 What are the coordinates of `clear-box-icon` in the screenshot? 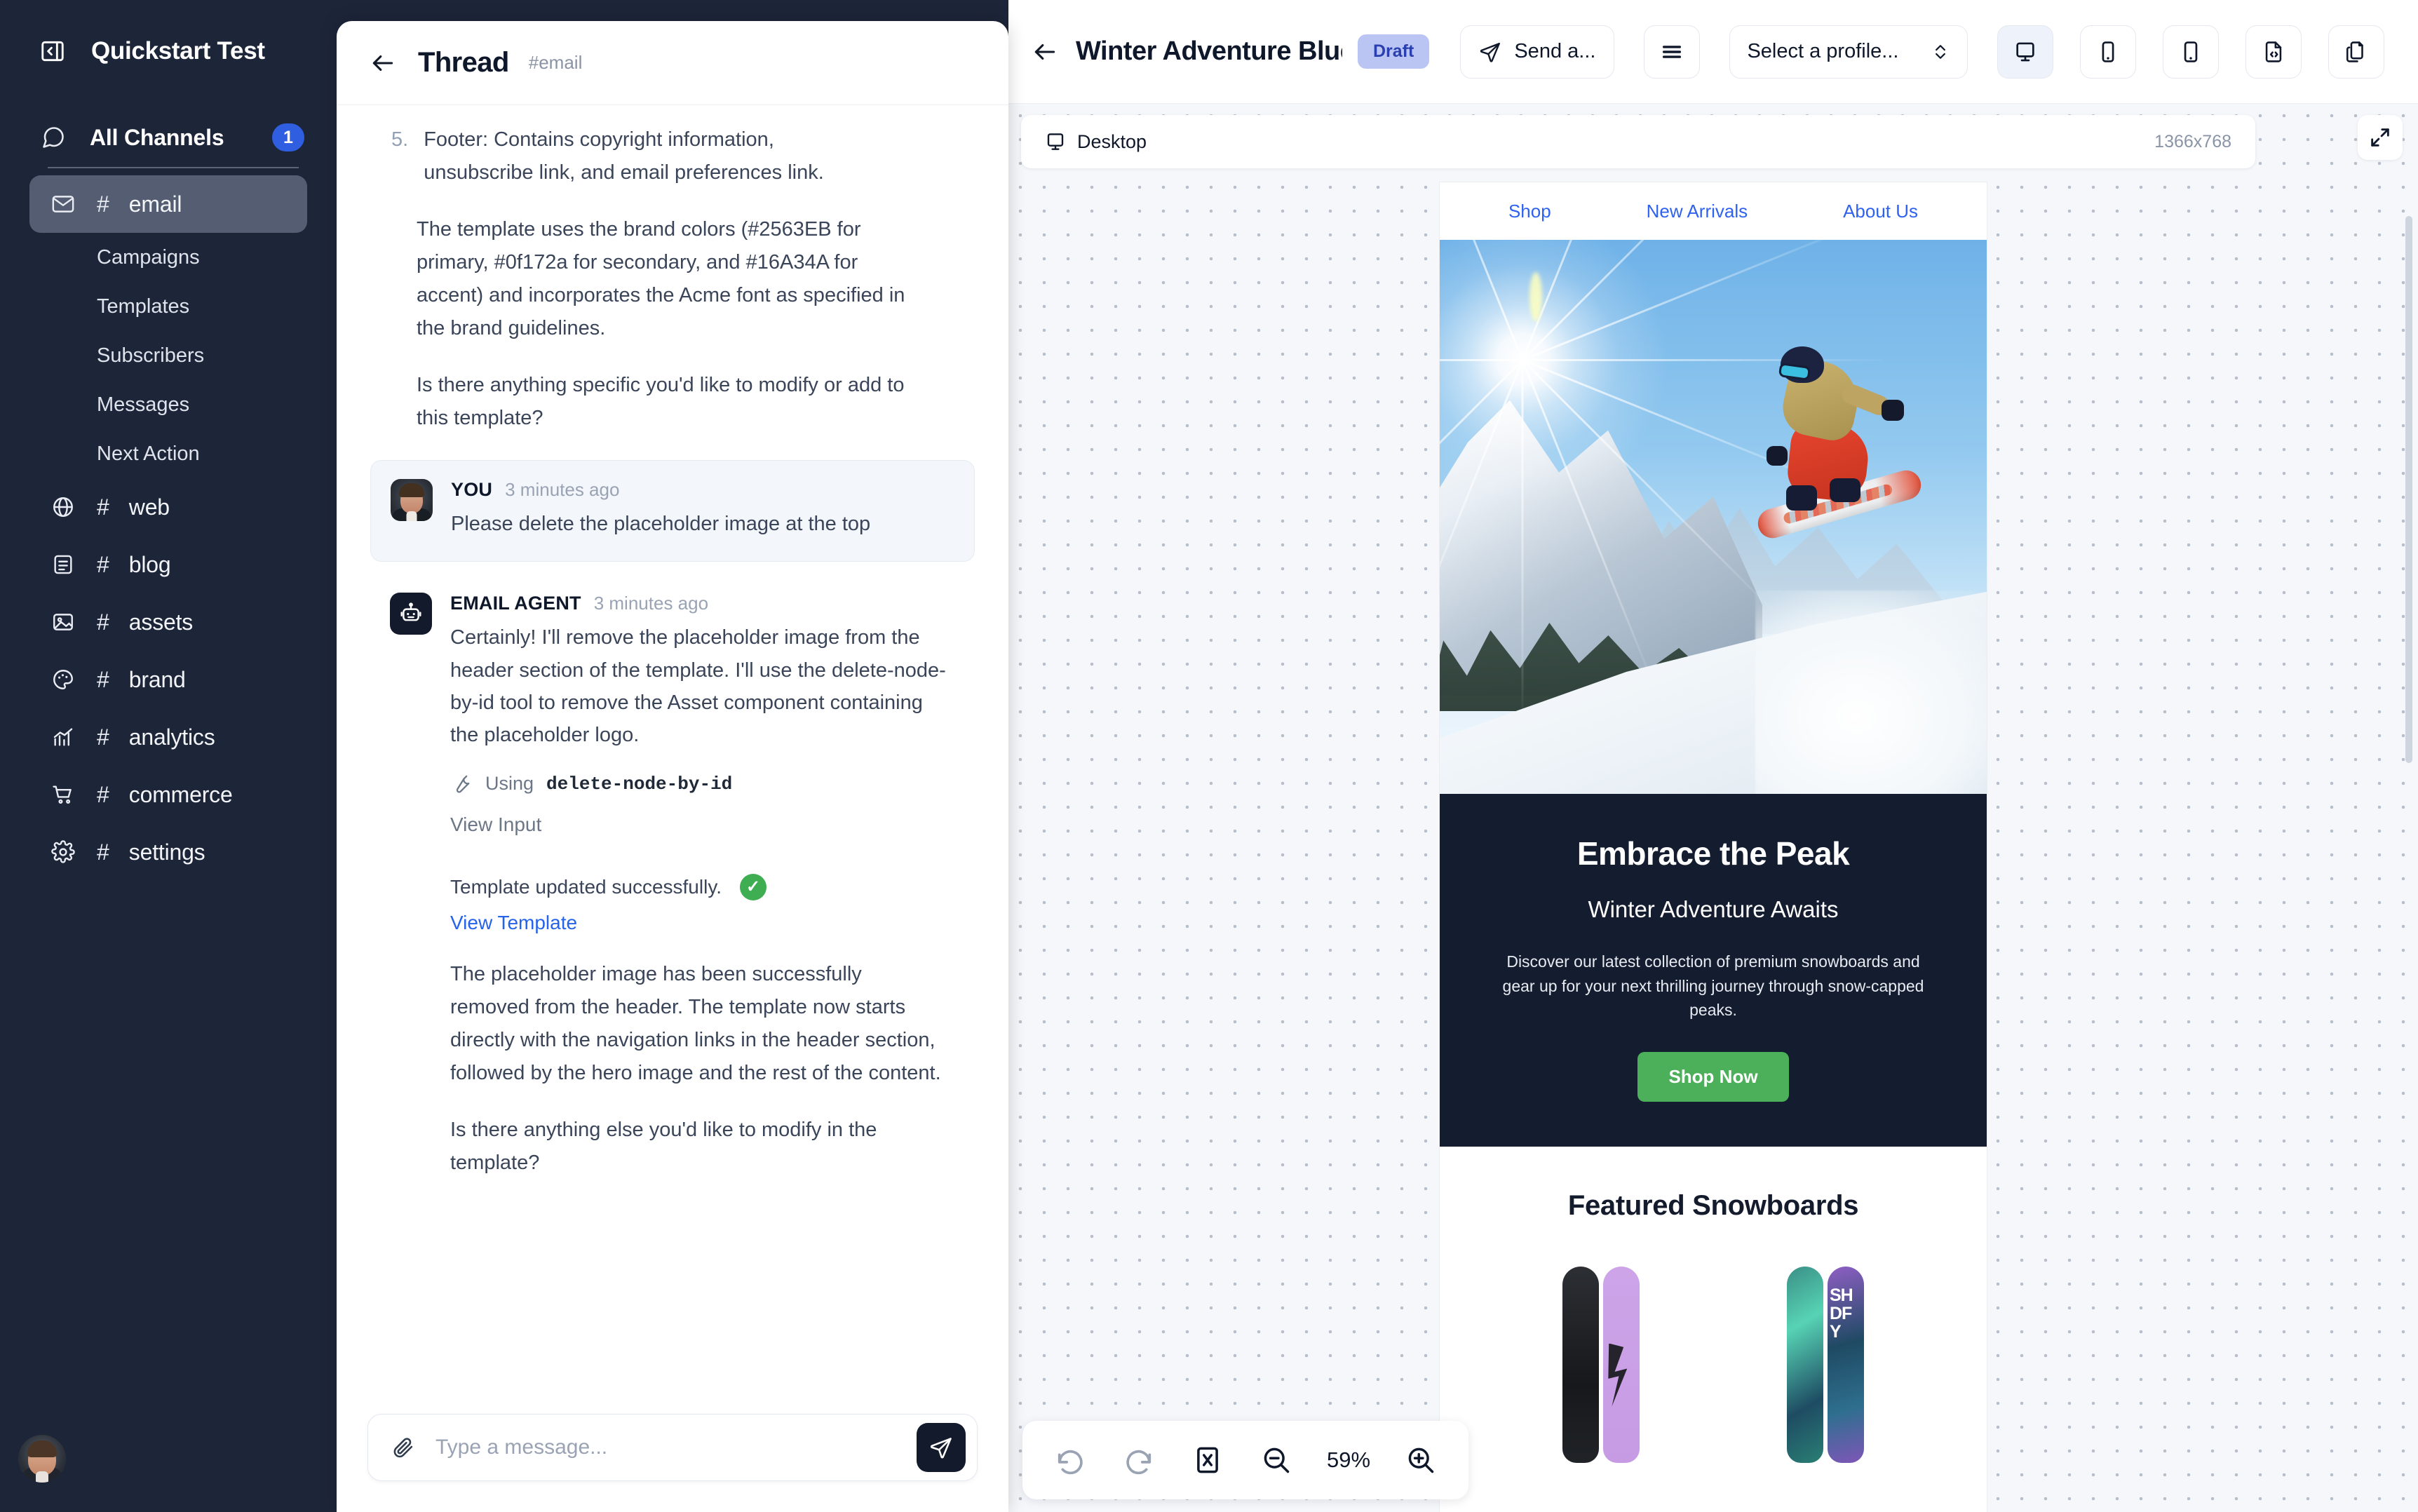 It's located at (1207, 1460).